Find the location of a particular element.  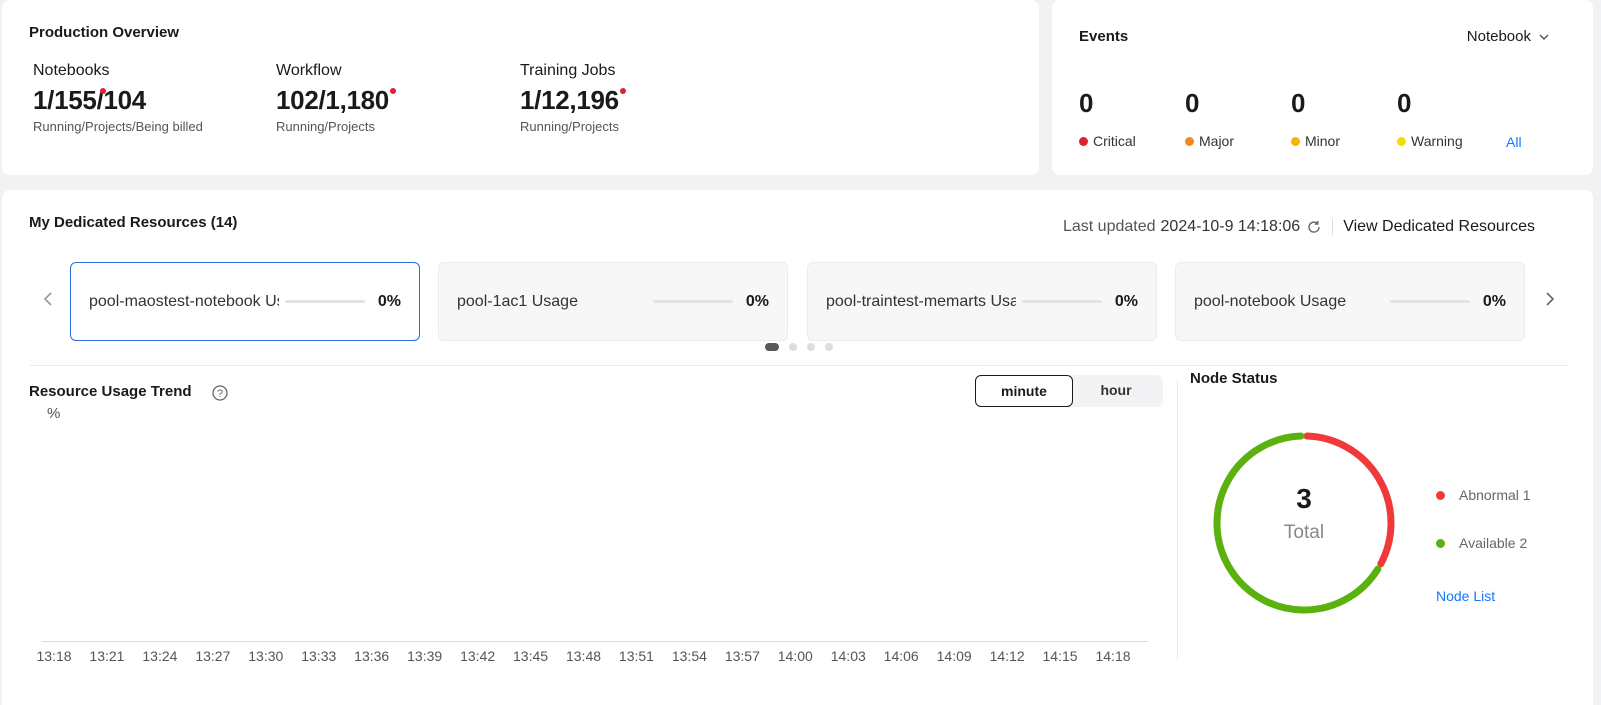

notebooks-alert-dot is located at coordinates (103, 91).